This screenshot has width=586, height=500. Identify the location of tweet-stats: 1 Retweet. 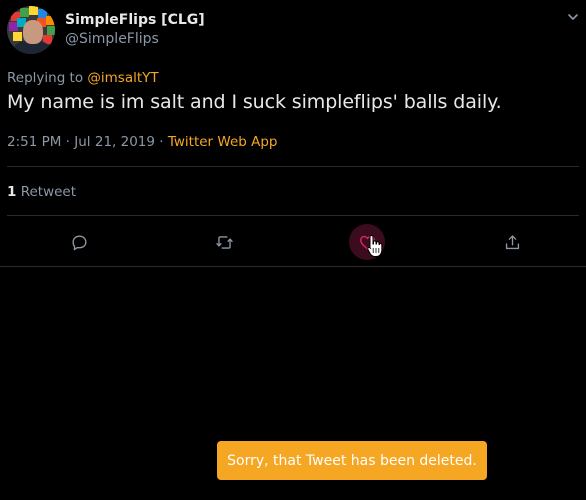
(41, 192).